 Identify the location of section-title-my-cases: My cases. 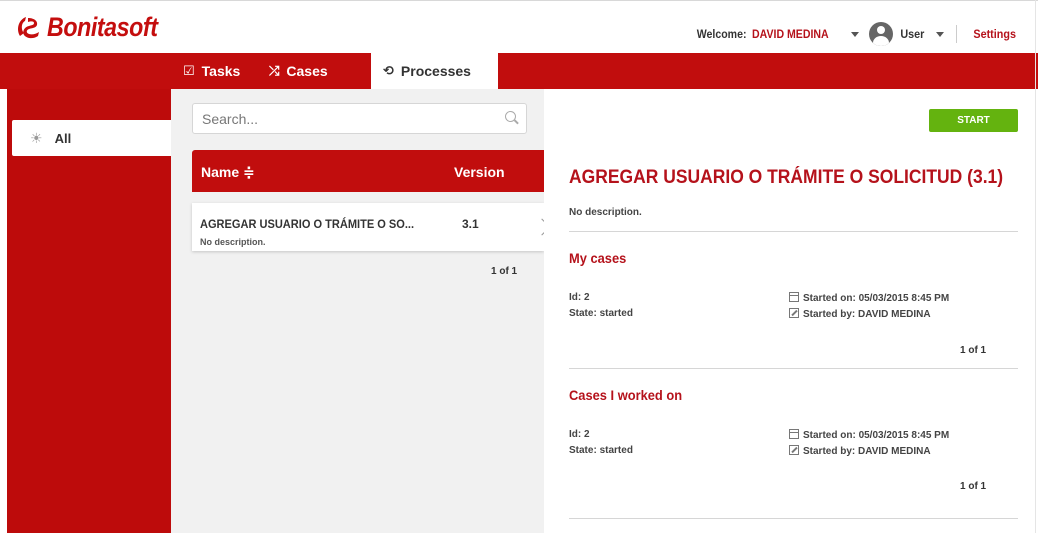
(598, 258).